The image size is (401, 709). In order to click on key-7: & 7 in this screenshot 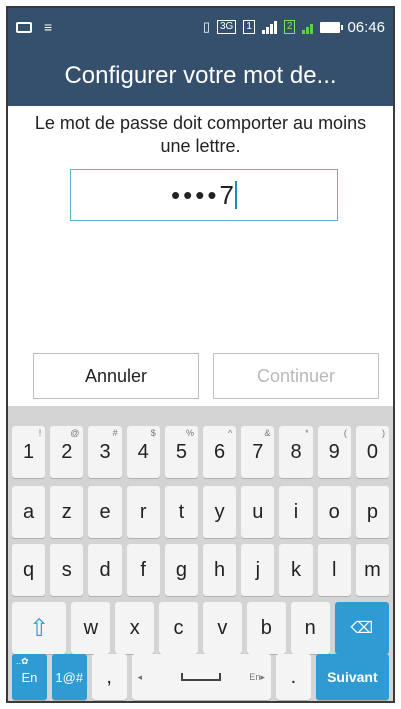, I will do `click(258, 452)`.